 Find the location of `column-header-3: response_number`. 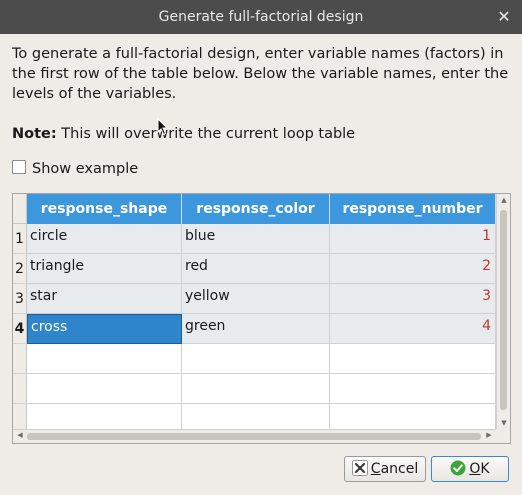

column-header-3: response_number is located at coordinates (413, 209).